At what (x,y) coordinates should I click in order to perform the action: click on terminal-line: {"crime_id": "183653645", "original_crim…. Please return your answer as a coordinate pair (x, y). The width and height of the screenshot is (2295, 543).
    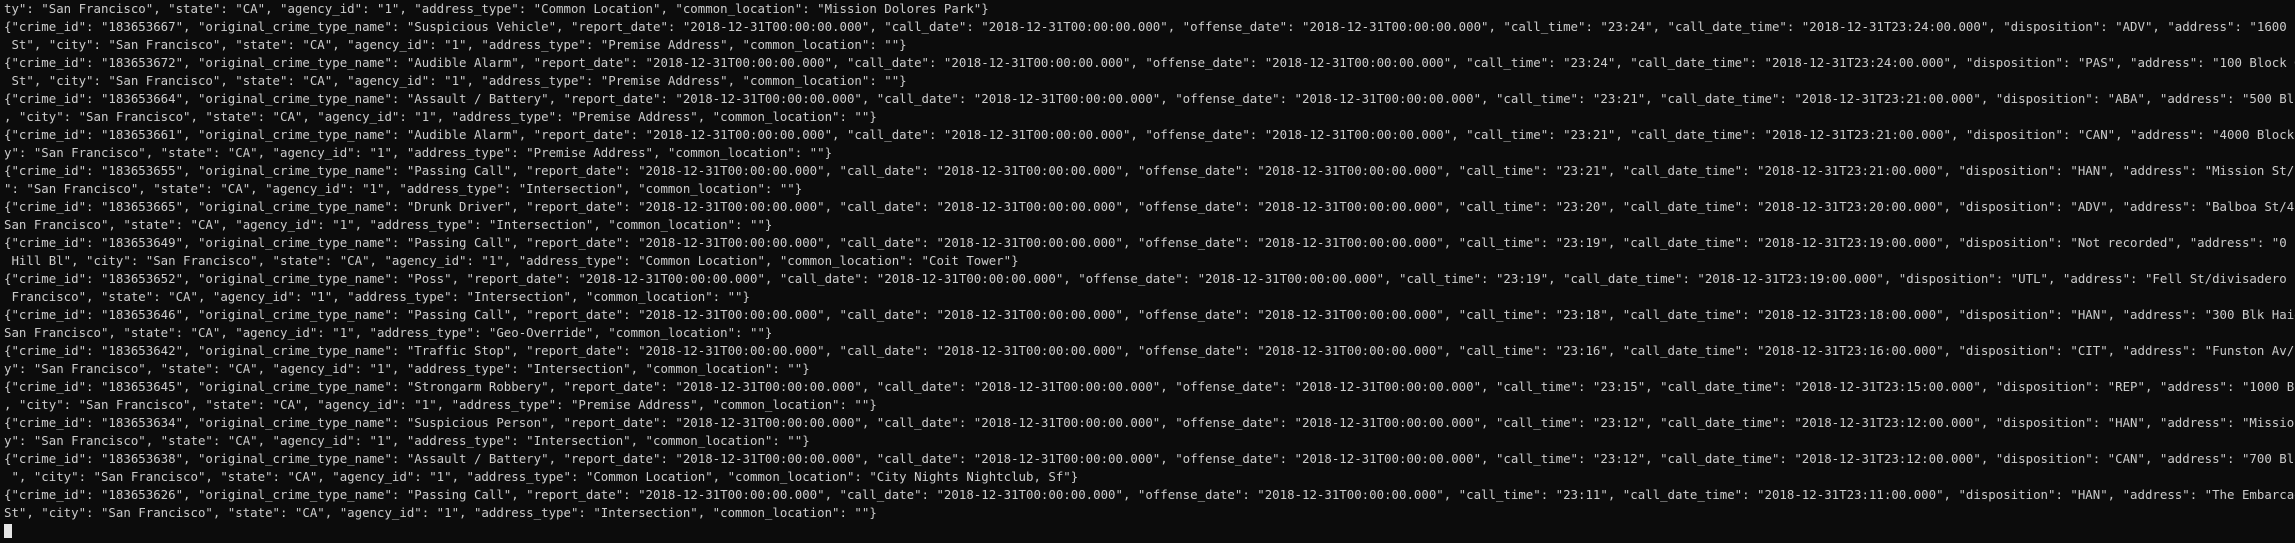
    Looking at the image, I should click on (1149, 386).